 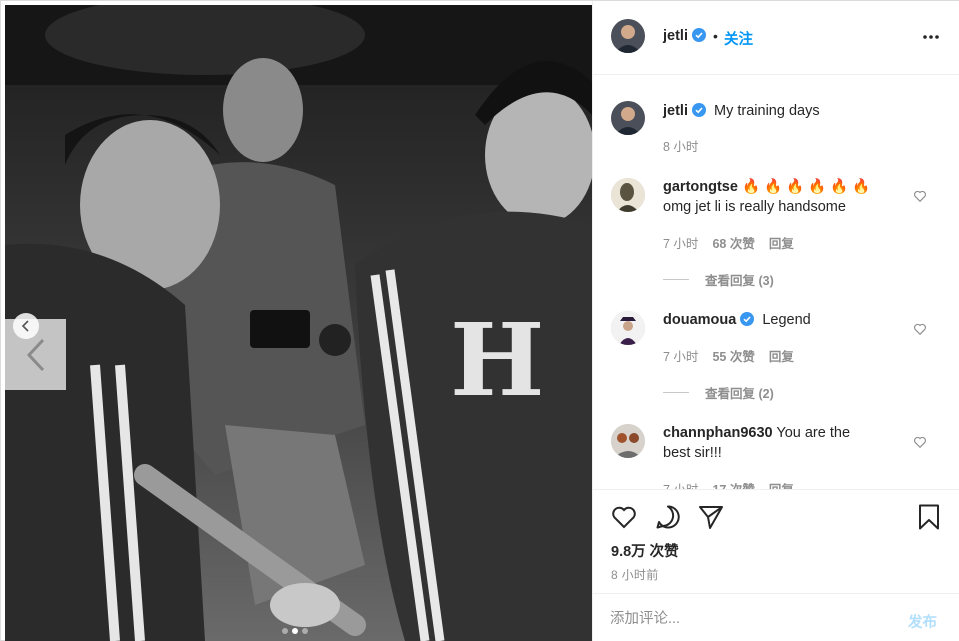 I want to click on add-comment-bar: 发布, so click(x=776, y=617).